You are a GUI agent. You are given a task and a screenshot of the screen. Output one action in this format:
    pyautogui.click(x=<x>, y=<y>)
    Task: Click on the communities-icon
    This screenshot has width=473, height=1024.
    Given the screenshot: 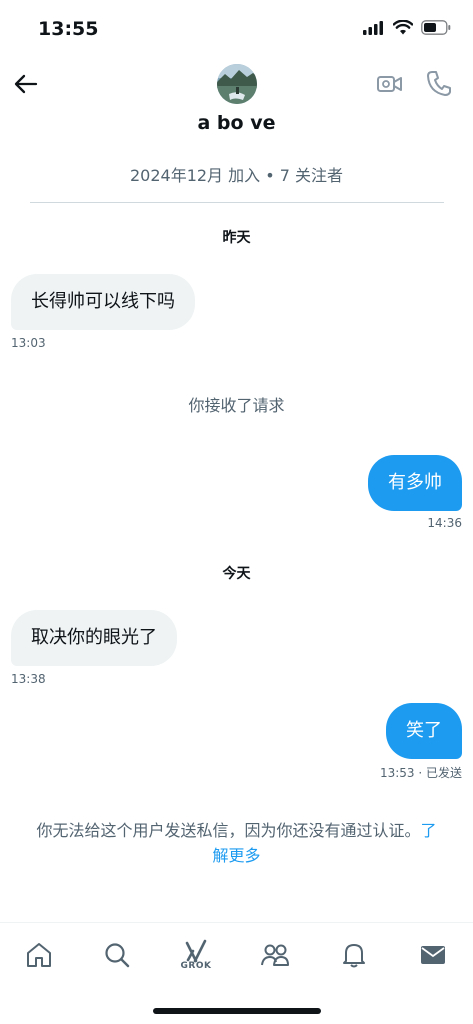 What is the action you would take?
    pyautogui.click(x=275, y=955)
    